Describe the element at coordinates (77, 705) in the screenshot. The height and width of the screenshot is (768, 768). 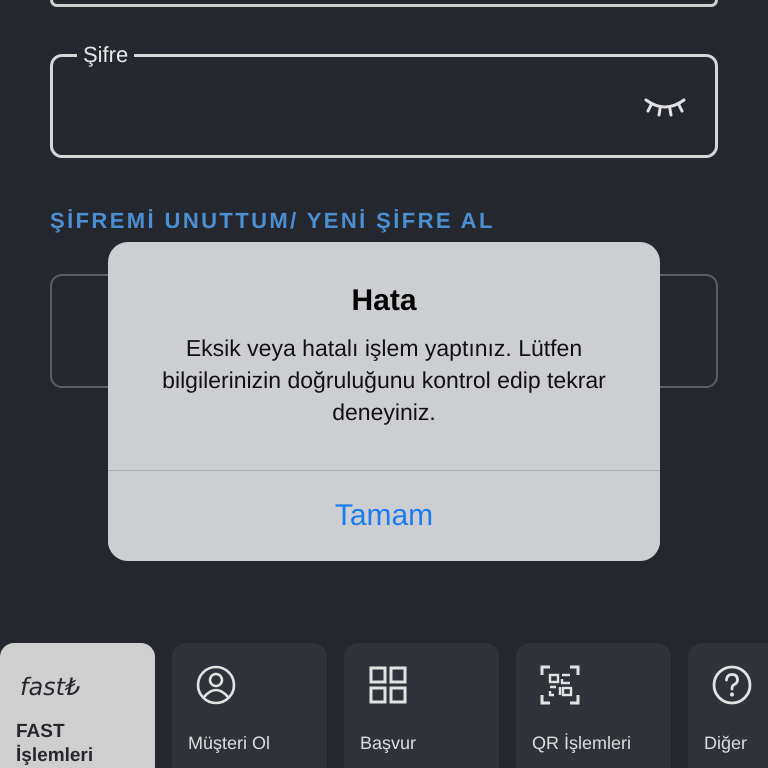
I see `menu-tile: fast₺ FAST İşlemleri` at that location.